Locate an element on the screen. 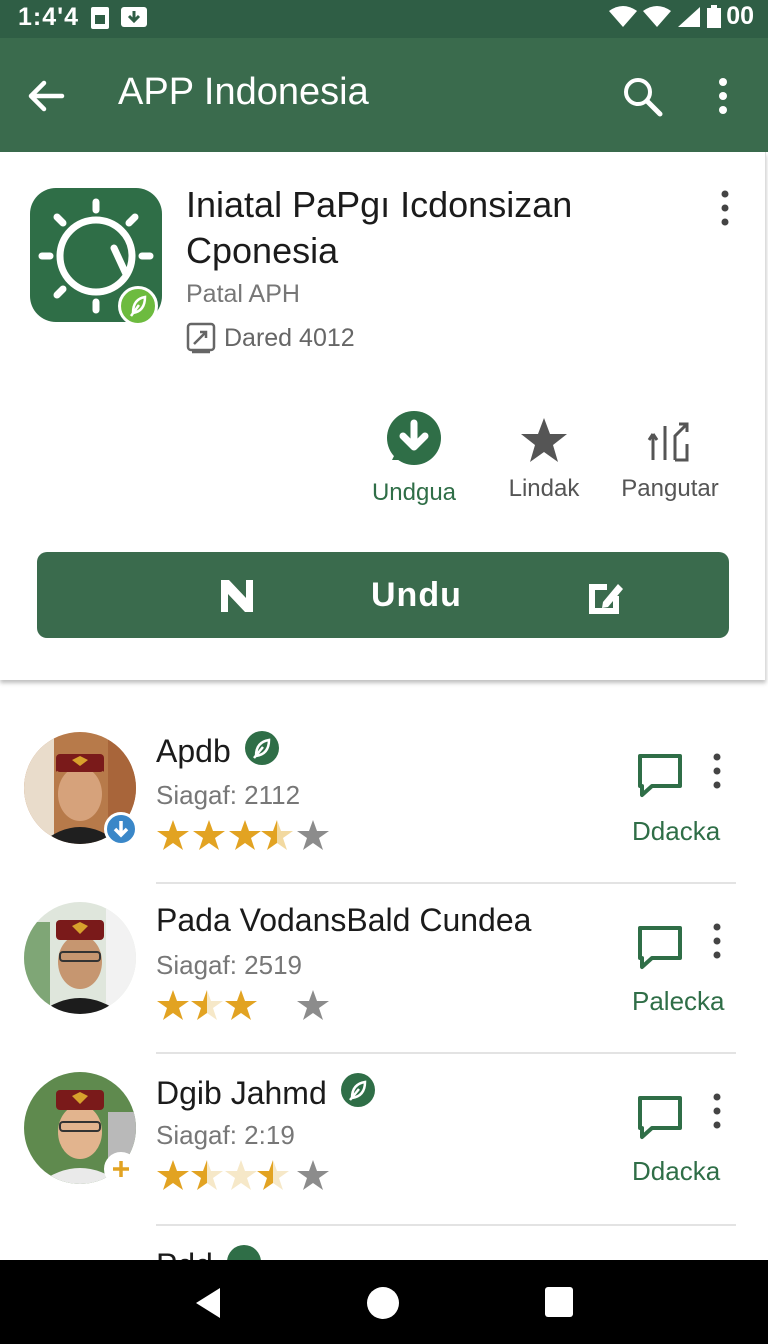  system-nav-bar is located at coordinates (384, 1302).